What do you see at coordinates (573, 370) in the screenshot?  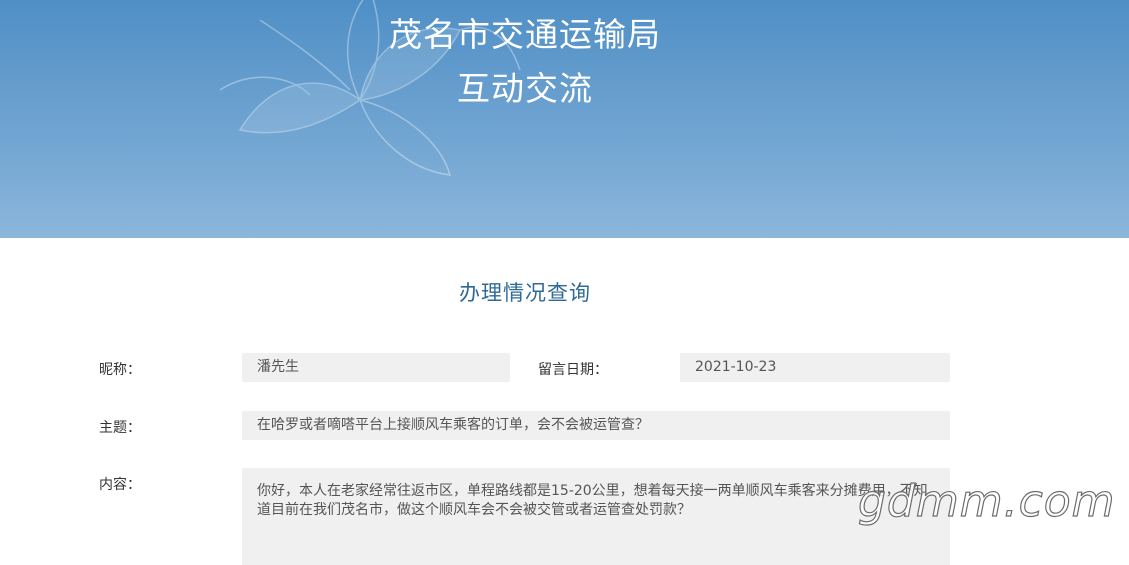 I see `date-label: 留言日期：` at bounding box center [573, 370].